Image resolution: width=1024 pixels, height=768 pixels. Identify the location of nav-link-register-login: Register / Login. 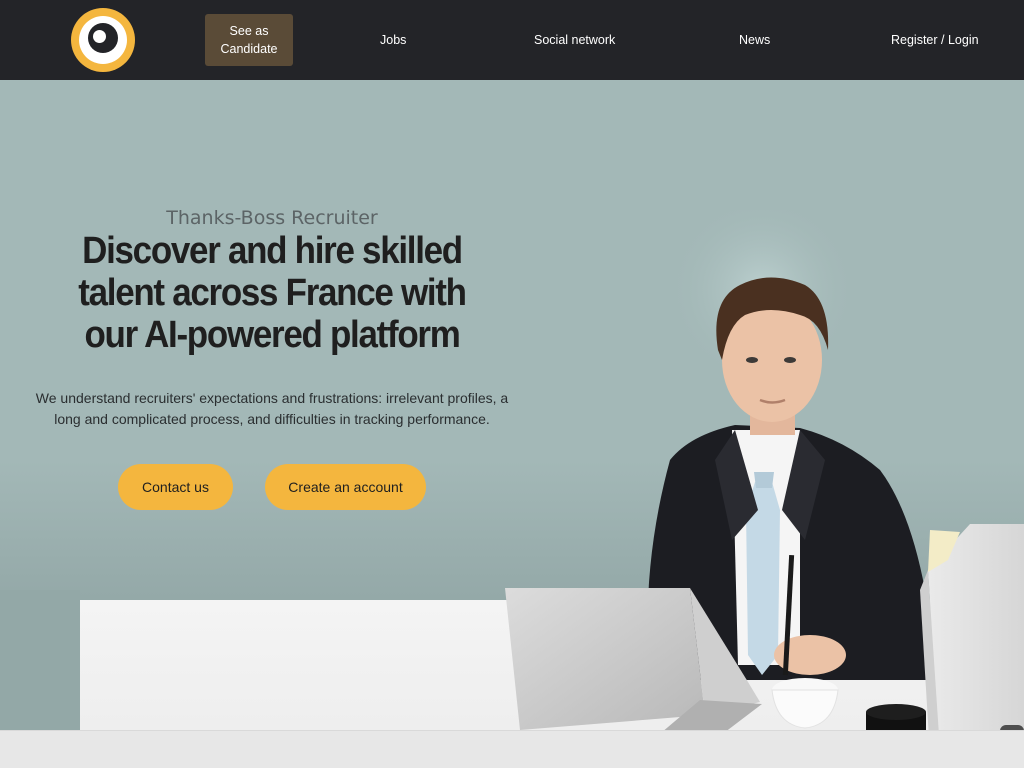
(935, 40).